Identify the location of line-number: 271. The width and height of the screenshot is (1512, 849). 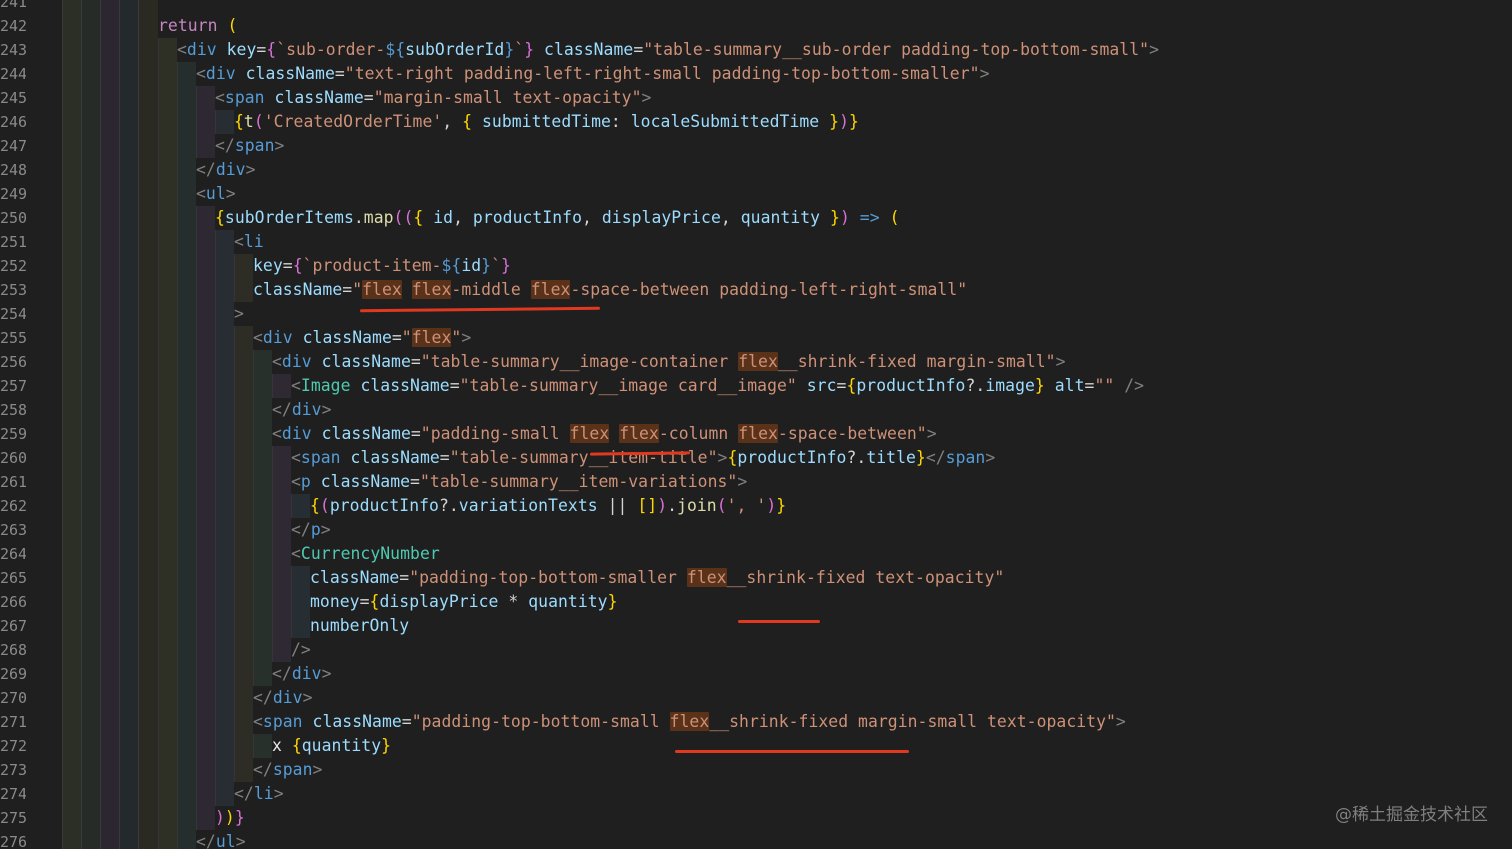
(13, 722).